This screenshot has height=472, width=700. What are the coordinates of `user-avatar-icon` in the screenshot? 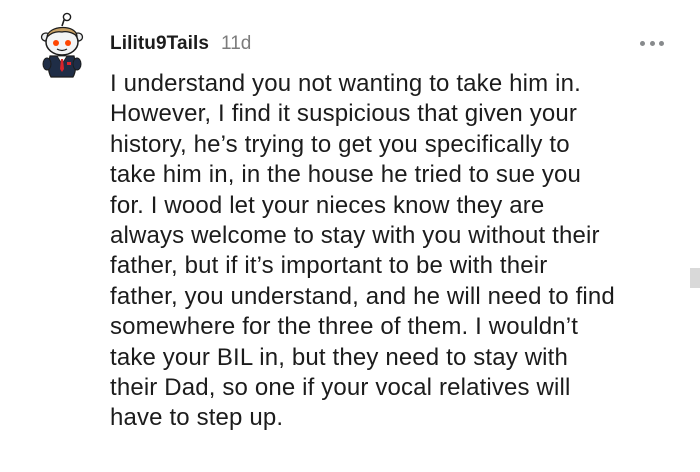 It's located at (62, 45).